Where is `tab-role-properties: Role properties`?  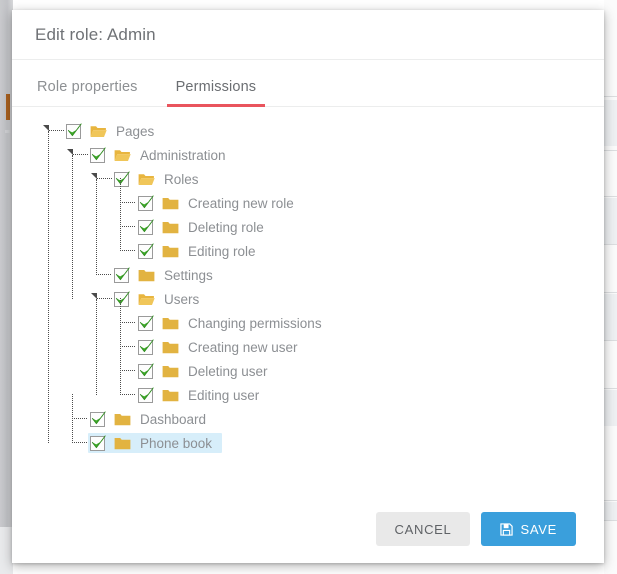 tab-role-properties: Role properties is located at coordinates (87, 92).